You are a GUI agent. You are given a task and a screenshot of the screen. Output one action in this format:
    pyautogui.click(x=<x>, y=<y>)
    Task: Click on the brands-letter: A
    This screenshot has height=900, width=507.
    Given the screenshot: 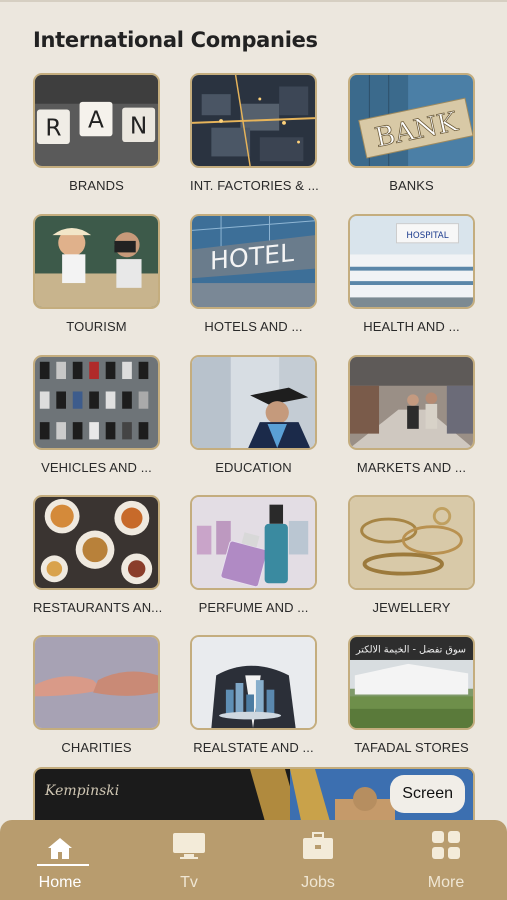 What is the action you would take?
    pyautogui.click(x=96, y=121)
    